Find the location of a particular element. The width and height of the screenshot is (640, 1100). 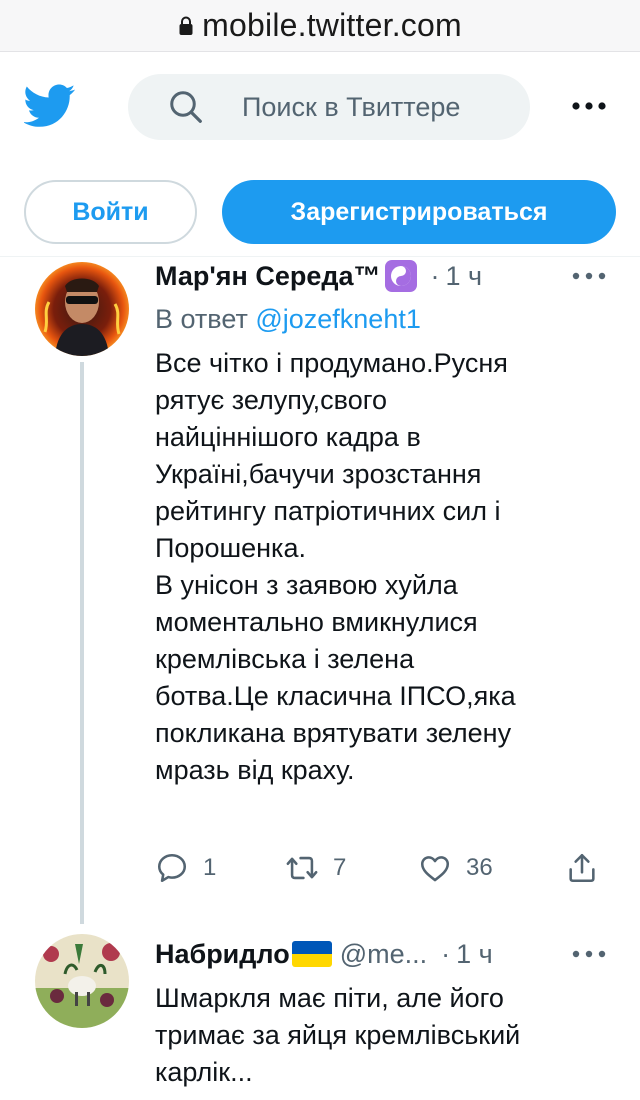

tweet-actions: 1 7 36 is located at coordinates (385, 868).